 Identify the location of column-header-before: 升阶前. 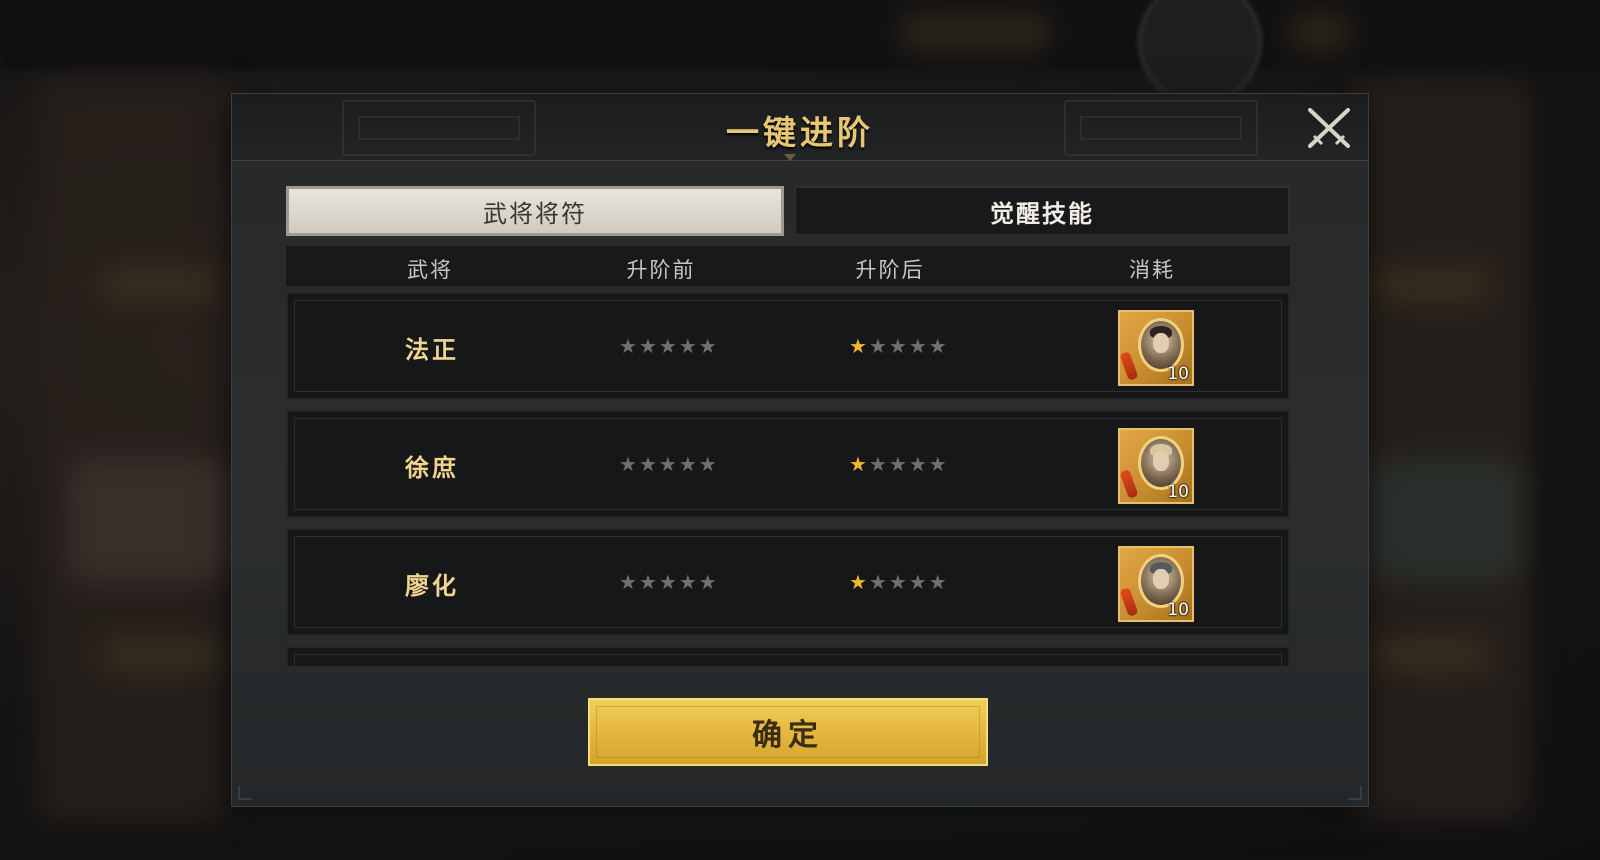
(661, 270).